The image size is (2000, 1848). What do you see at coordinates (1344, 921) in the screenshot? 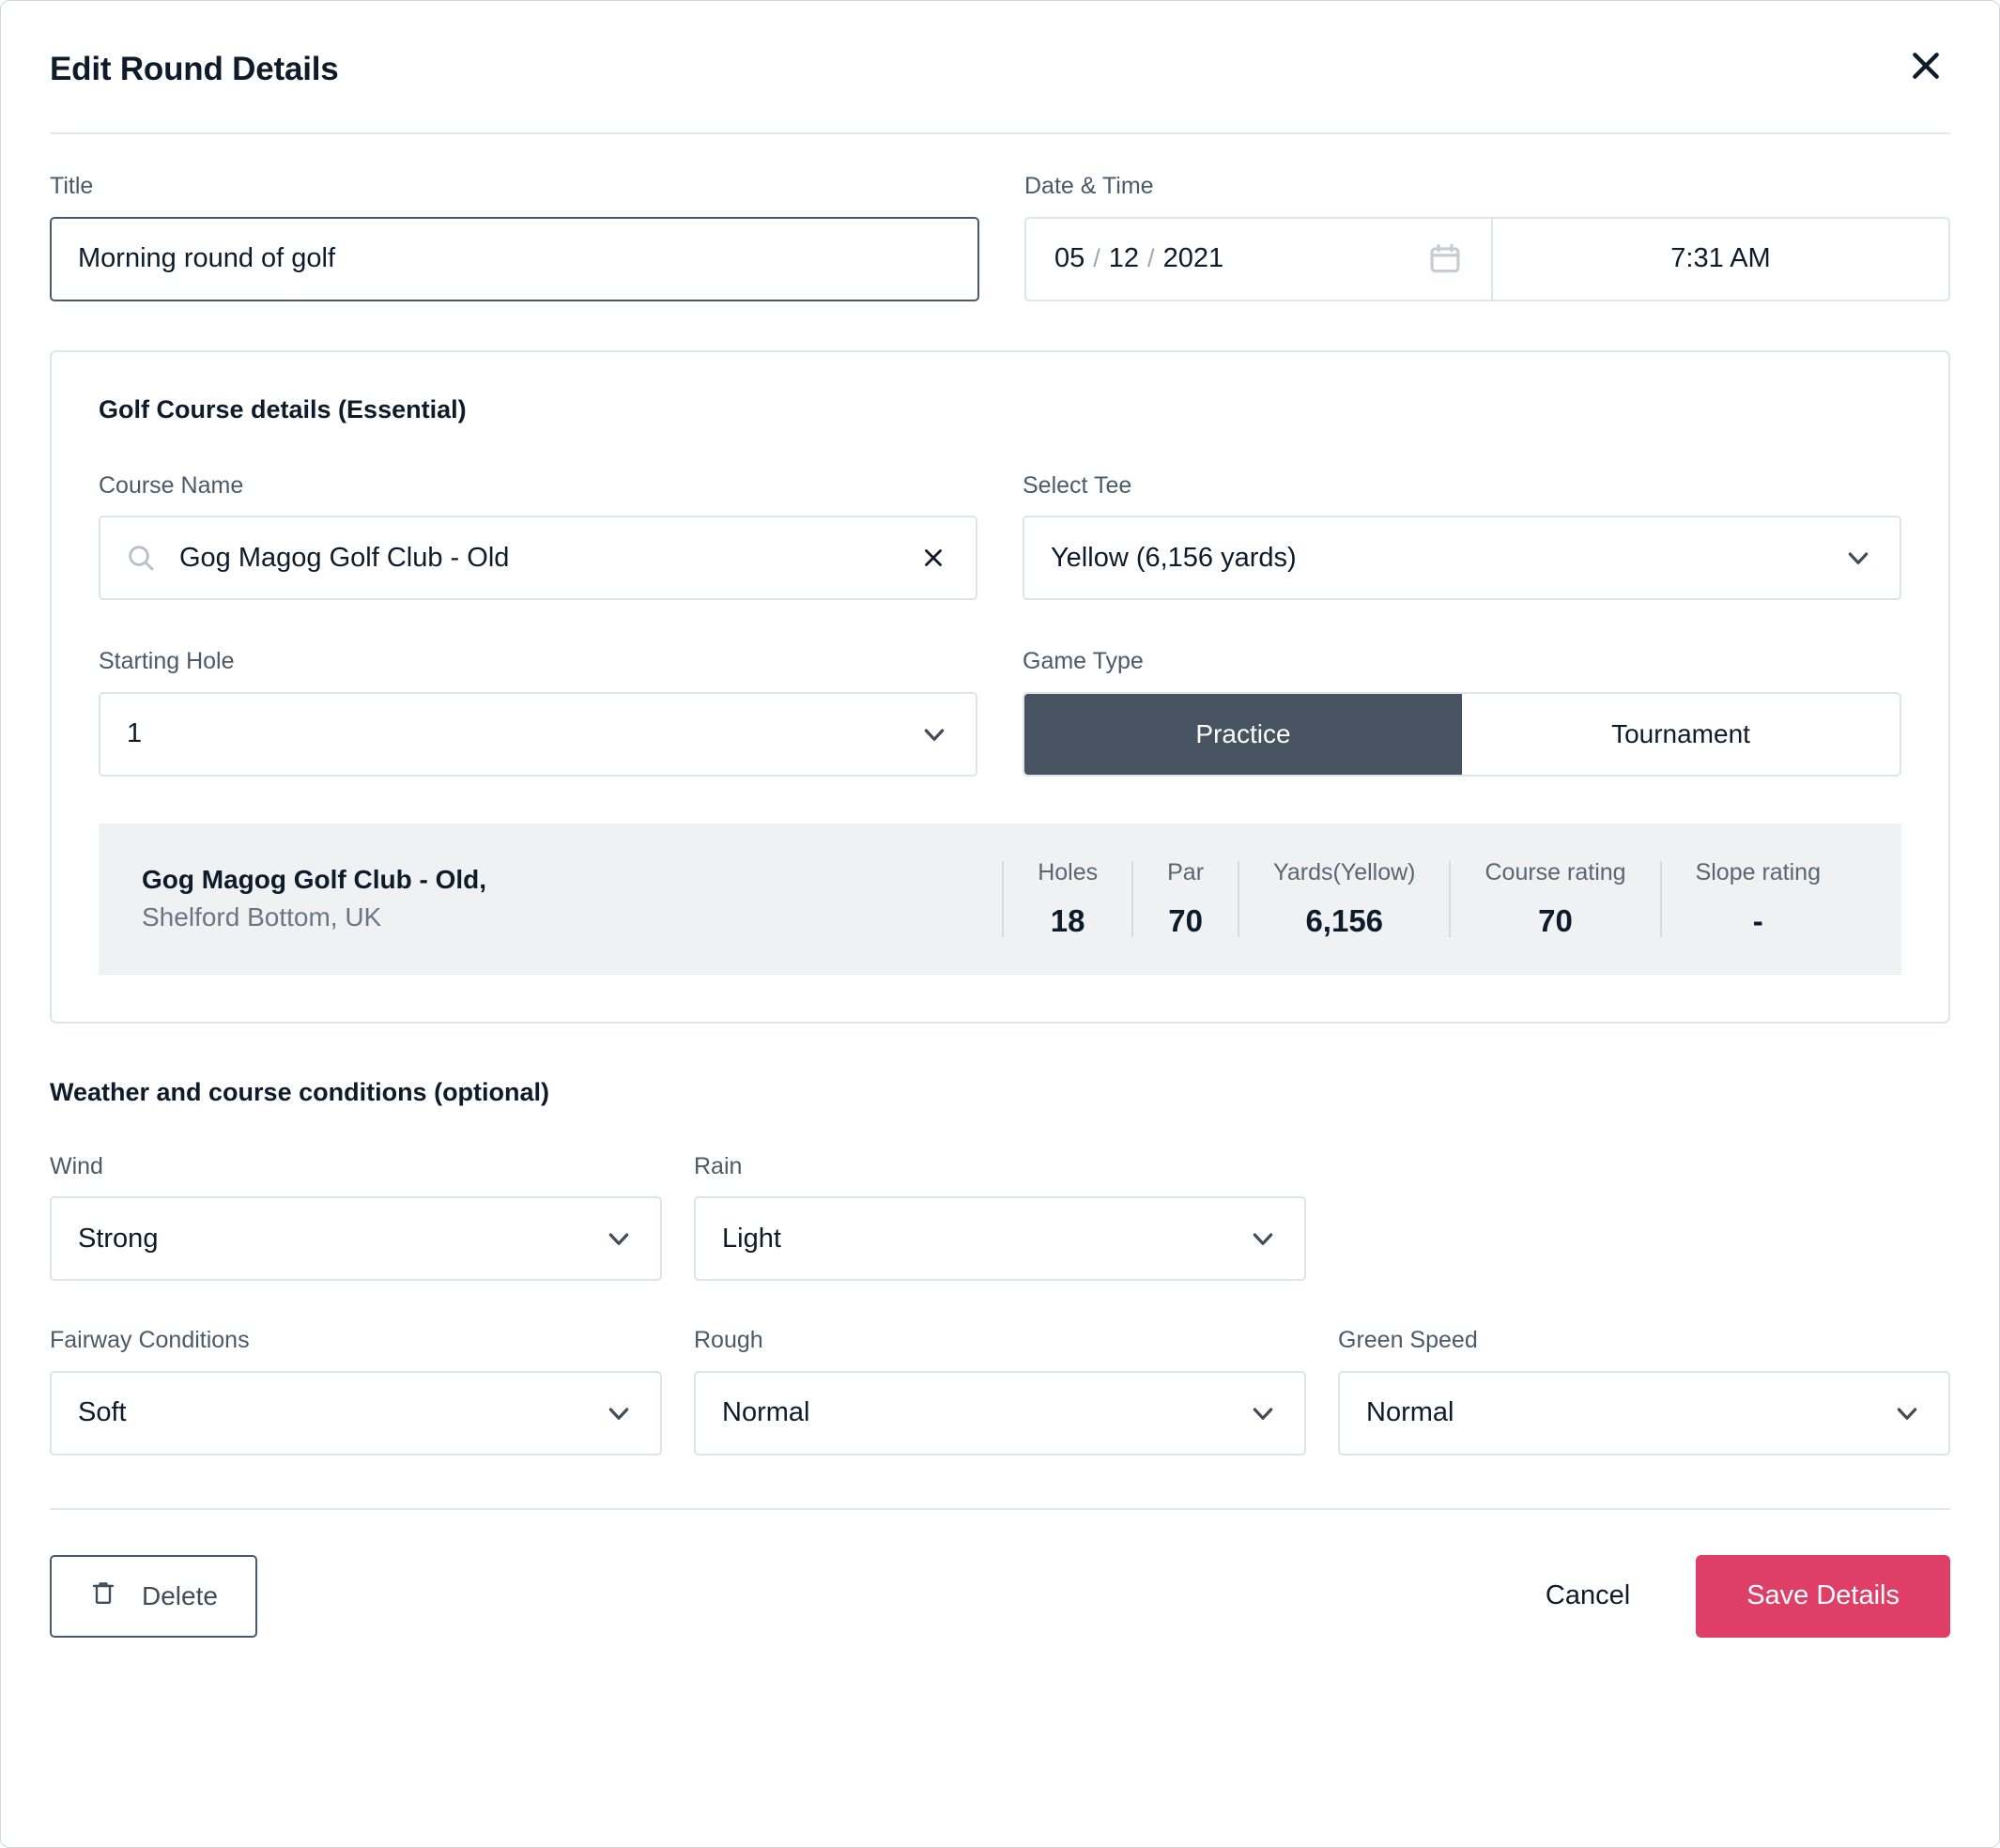
I see `stat-value: 6,156` at bounding box center [1344, 921].